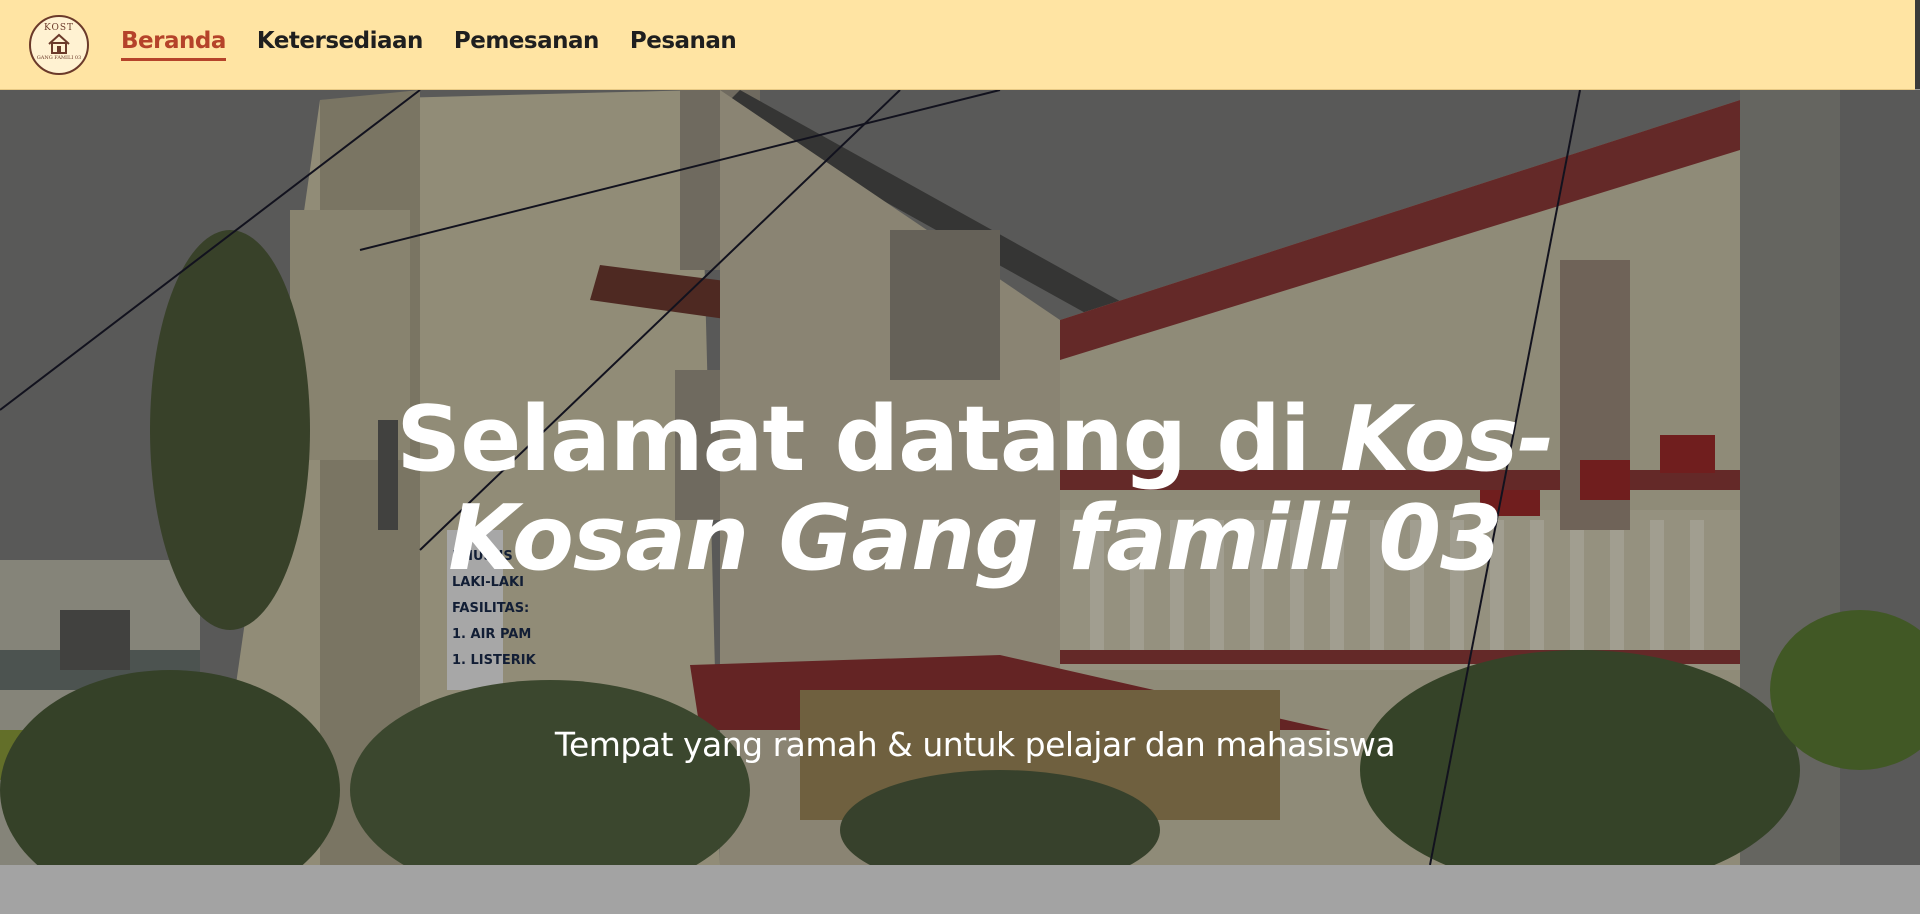 Image resolution: width=1920 pixels, height=914 pixels. I want to click on nav-link-pesanan: Pesanan, so click(683, 44).